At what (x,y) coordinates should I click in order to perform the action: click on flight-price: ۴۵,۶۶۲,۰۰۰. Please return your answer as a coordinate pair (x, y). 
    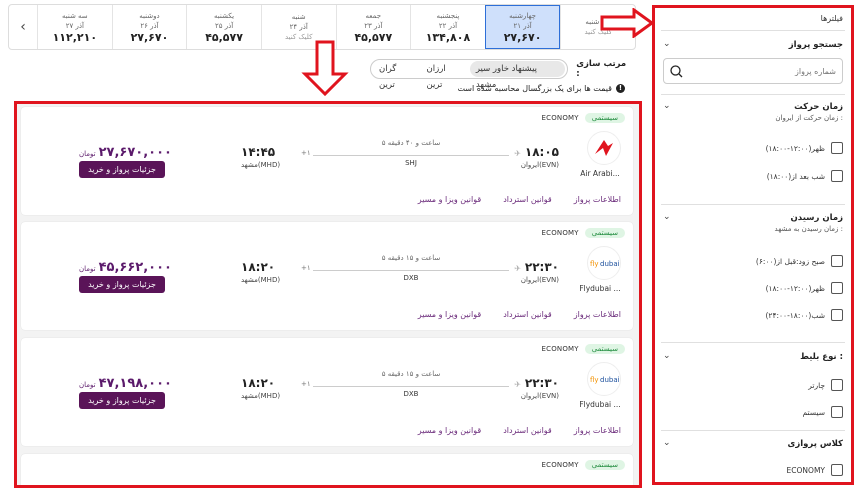
    Looking at the image, I should click on (135, 267).